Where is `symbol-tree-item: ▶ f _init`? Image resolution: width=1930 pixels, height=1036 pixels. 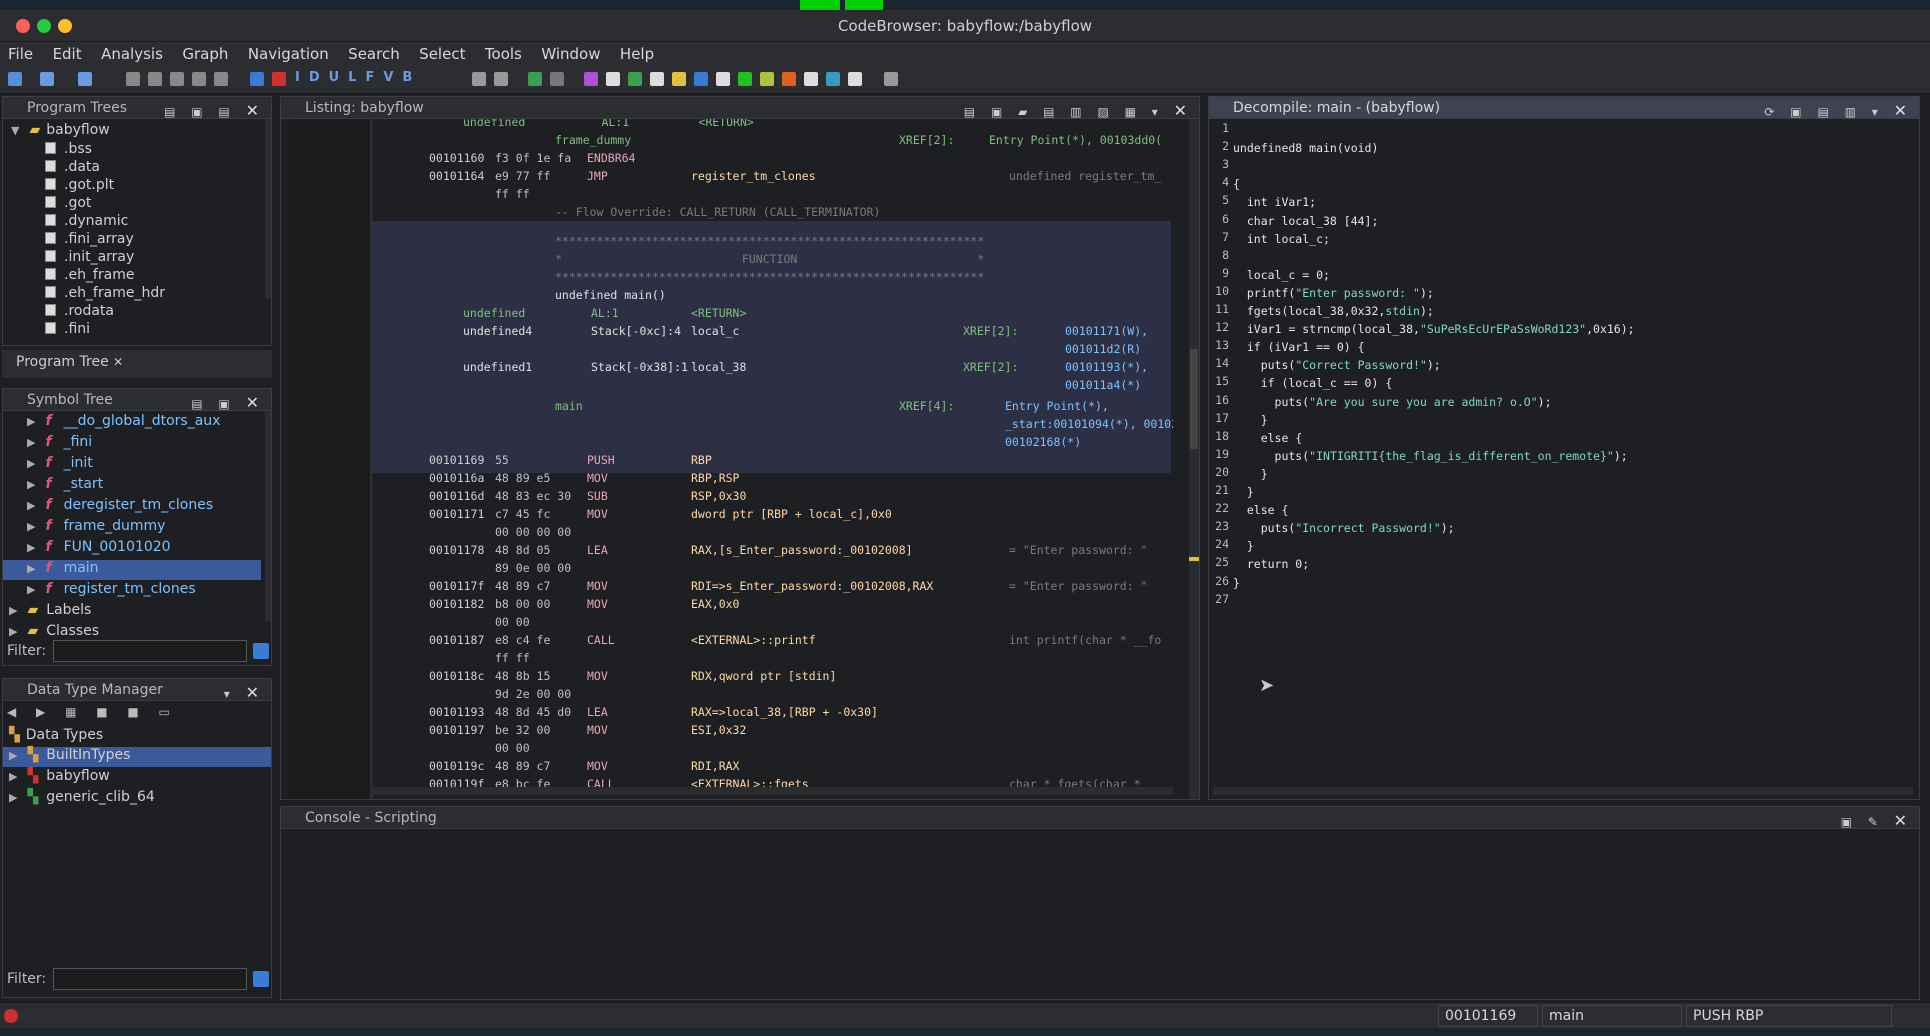
symbol-tree-item: ▶ f _init is located at coordinates (132, 465).